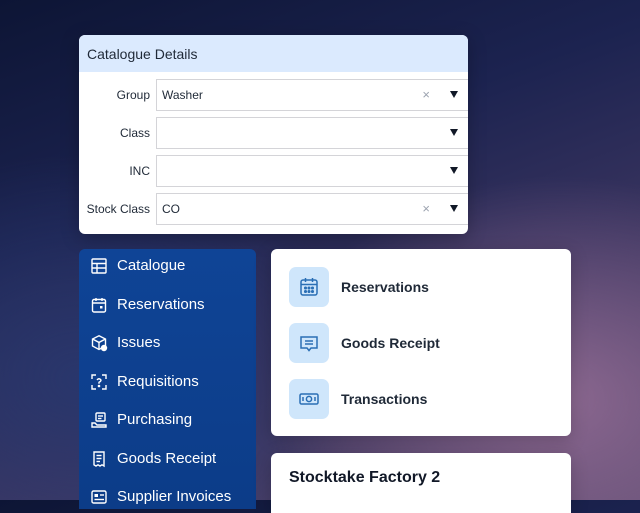 The height and width of the screenshot is (513, 640). I want to click on sidebar-item-label: Goods Receipt, so click(167, 458).